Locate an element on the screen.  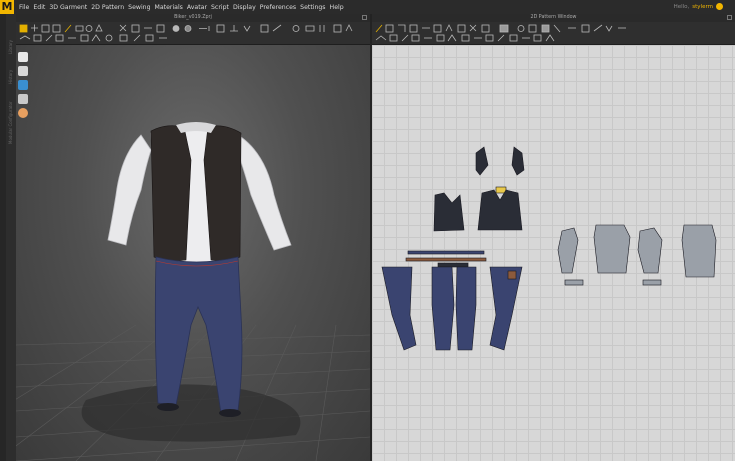
pattern-piece-vest-back is located at coordinates (500, 210).